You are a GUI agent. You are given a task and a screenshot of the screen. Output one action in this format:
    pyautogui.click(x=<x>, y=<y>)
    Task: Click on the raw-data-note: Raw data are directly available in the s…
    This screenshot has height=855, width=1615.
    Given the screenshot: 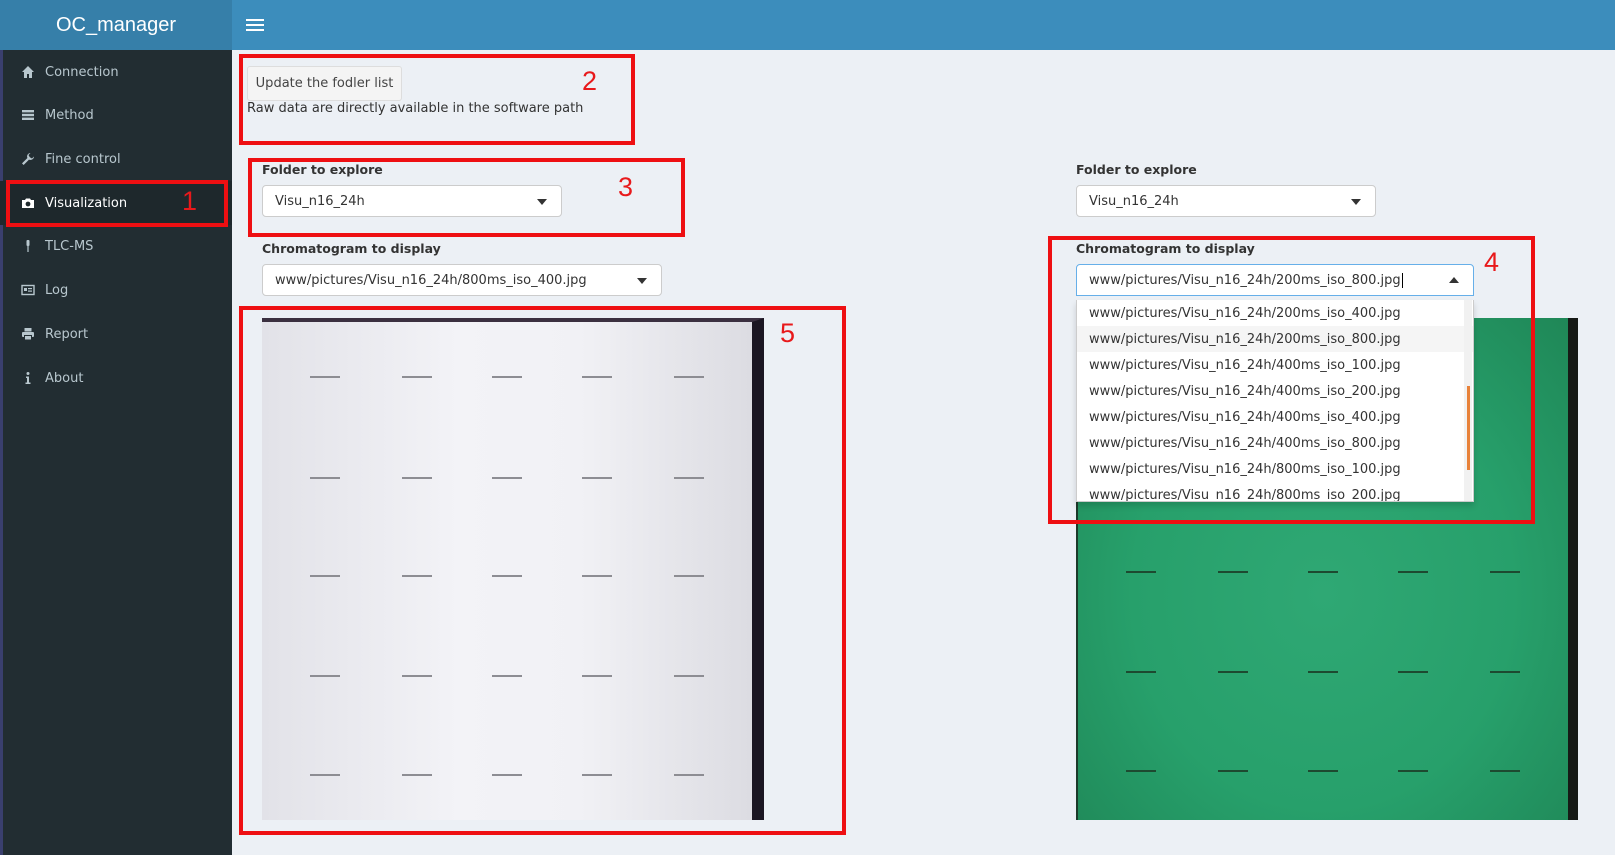 What is the action you would take?
    pyautogui.click(x=415, y=108)
    